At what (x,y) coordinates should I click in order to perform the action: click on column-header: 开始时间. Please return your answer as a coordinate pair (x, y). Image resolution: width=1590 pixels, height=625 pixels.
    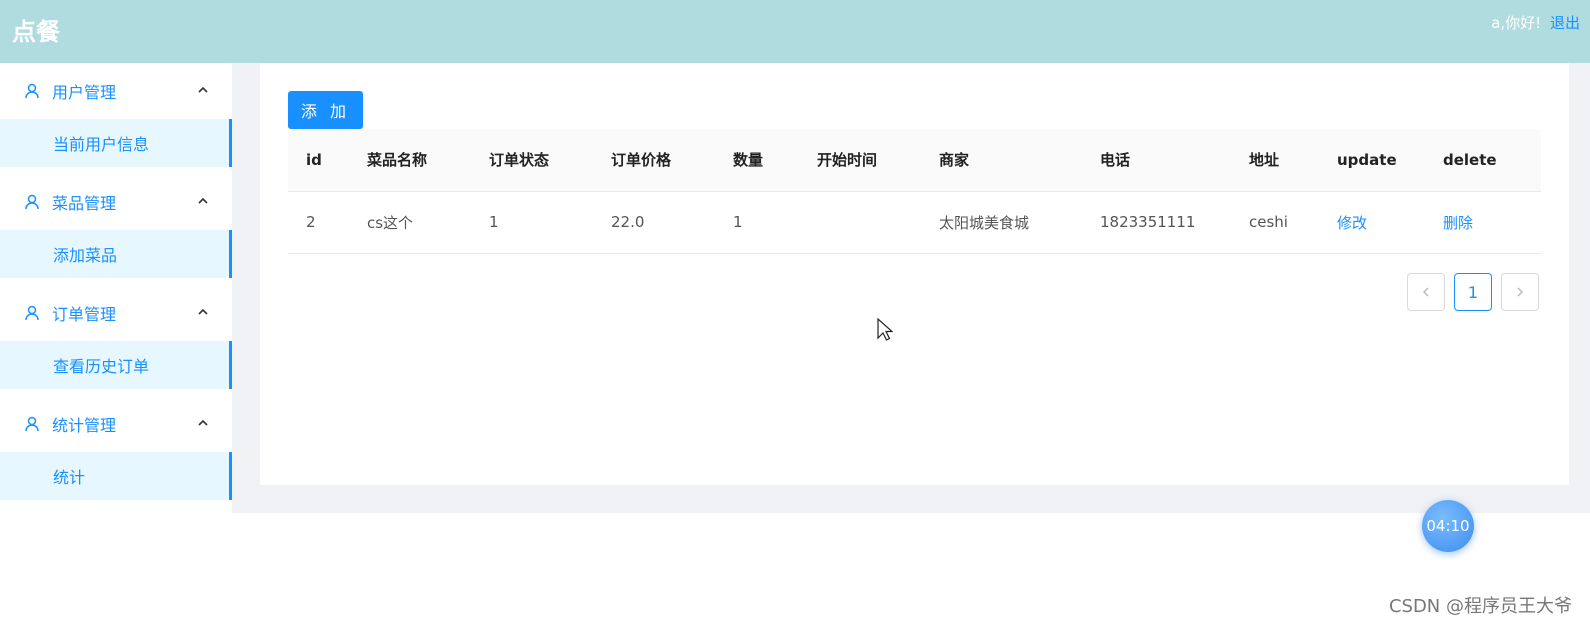
    Looking at the image, I should click on (860, 160).